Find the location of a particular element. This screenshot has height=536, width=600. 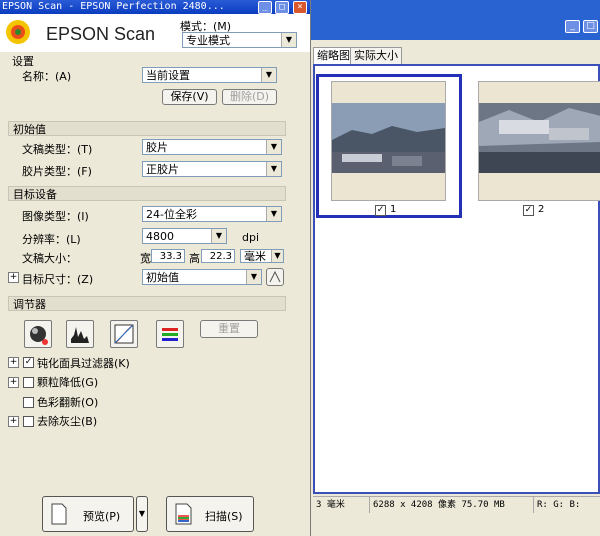

target-size-select: 初始值 ▼ is located at coordinates (202, 277).